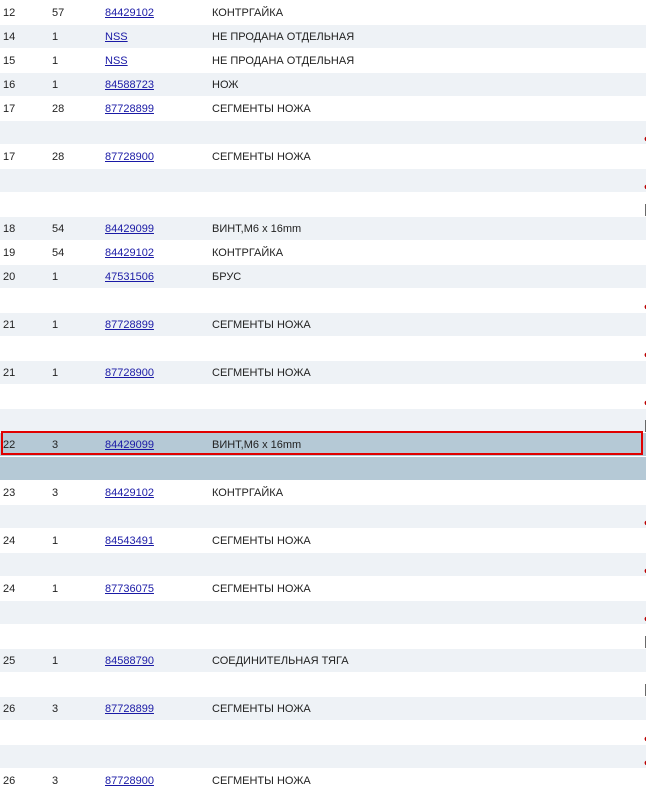 This screenshot has height=793, width=646. I want to click on table-row: 17 28 87728900 СЕГМЕНТЫ НОЖА, so click(323, 156).